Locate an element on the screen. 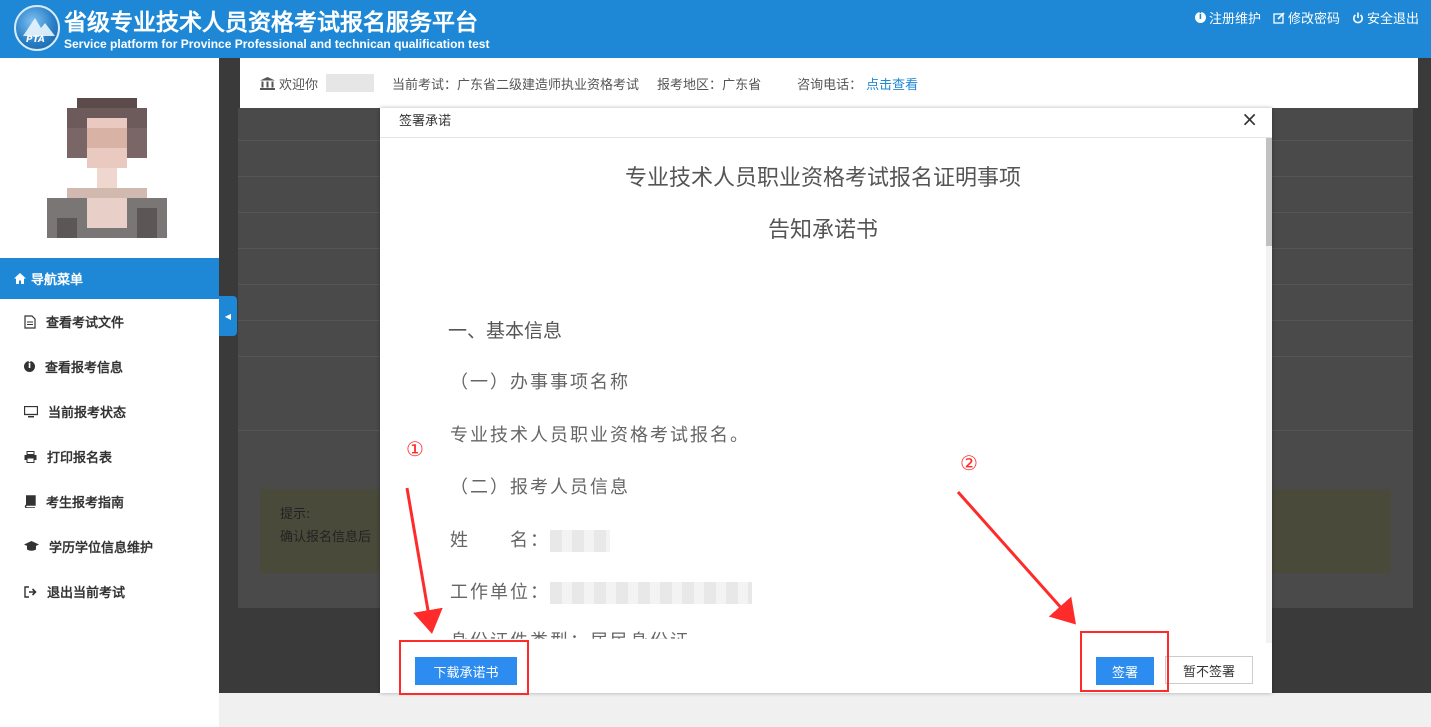 Image resolution: width=1431 pixels, height=727 pixels. avatar-pixelated-image is located at coordinates (107, 163).